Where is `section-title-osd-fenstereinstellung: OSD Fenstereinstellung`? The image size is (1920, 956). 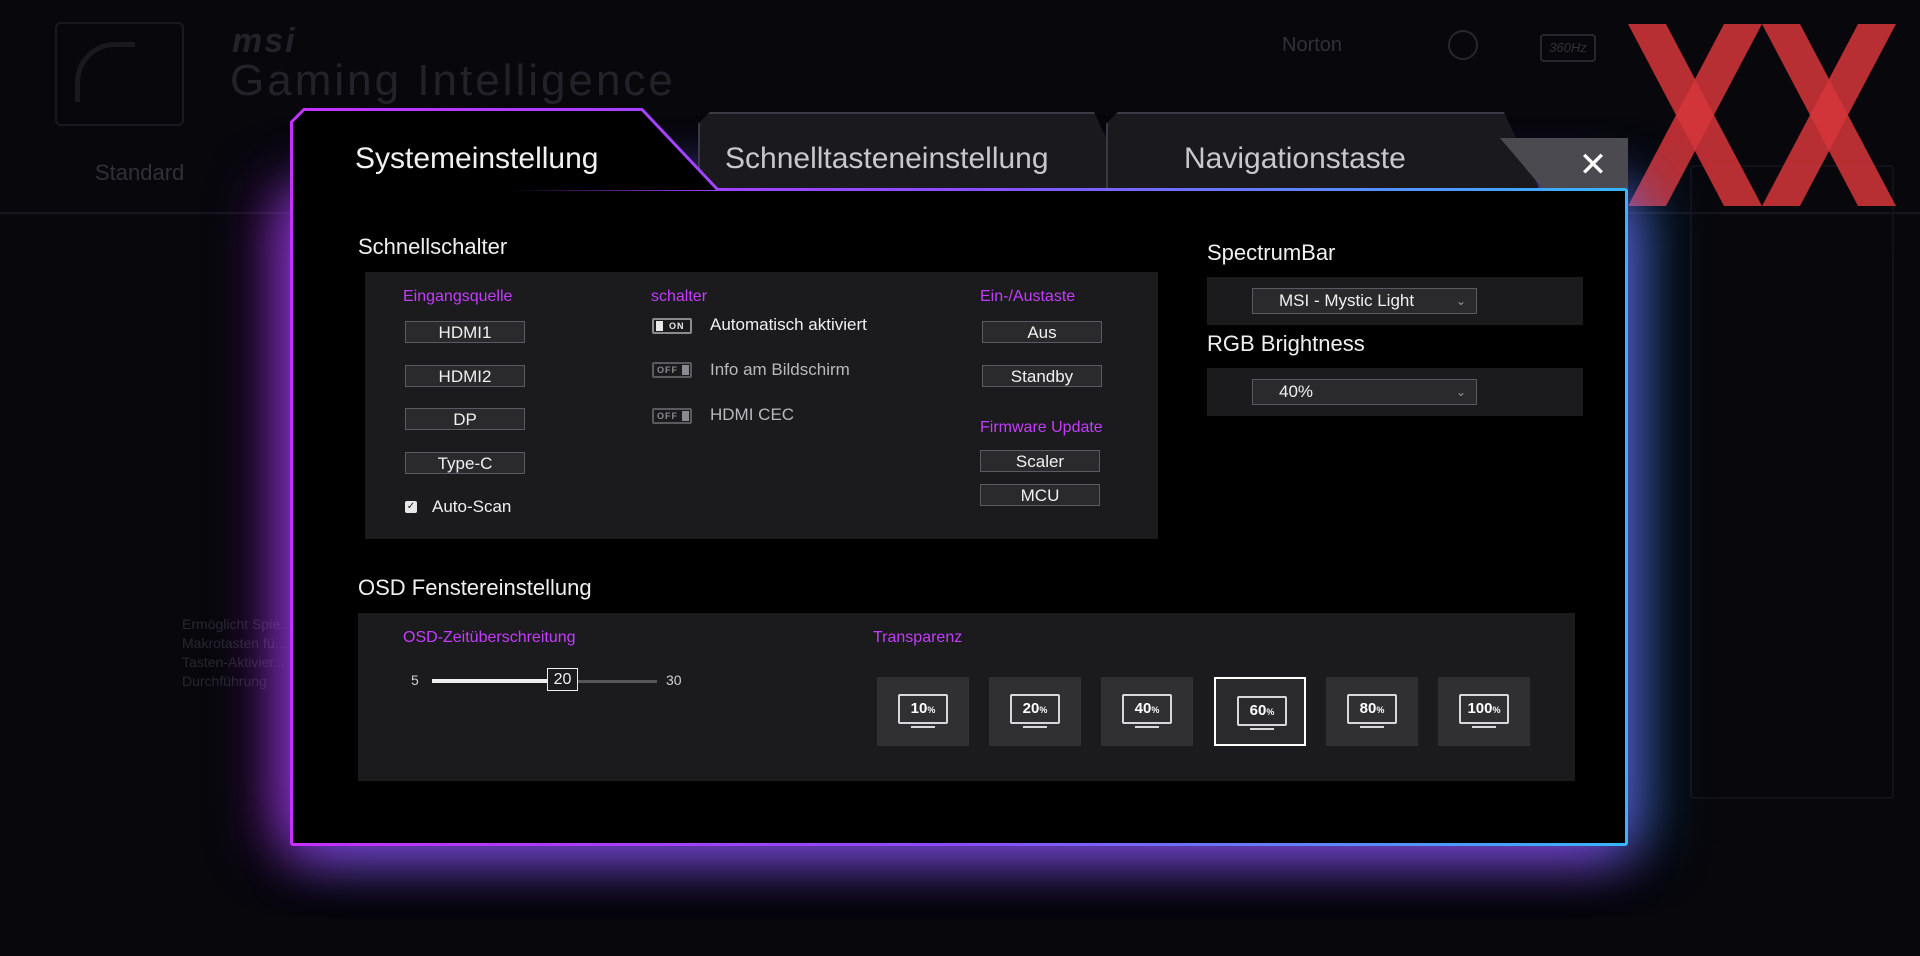 section-title-osd-fenstereinstellung: OSD Fenstereinstellung is located at coordinates (475, 587).